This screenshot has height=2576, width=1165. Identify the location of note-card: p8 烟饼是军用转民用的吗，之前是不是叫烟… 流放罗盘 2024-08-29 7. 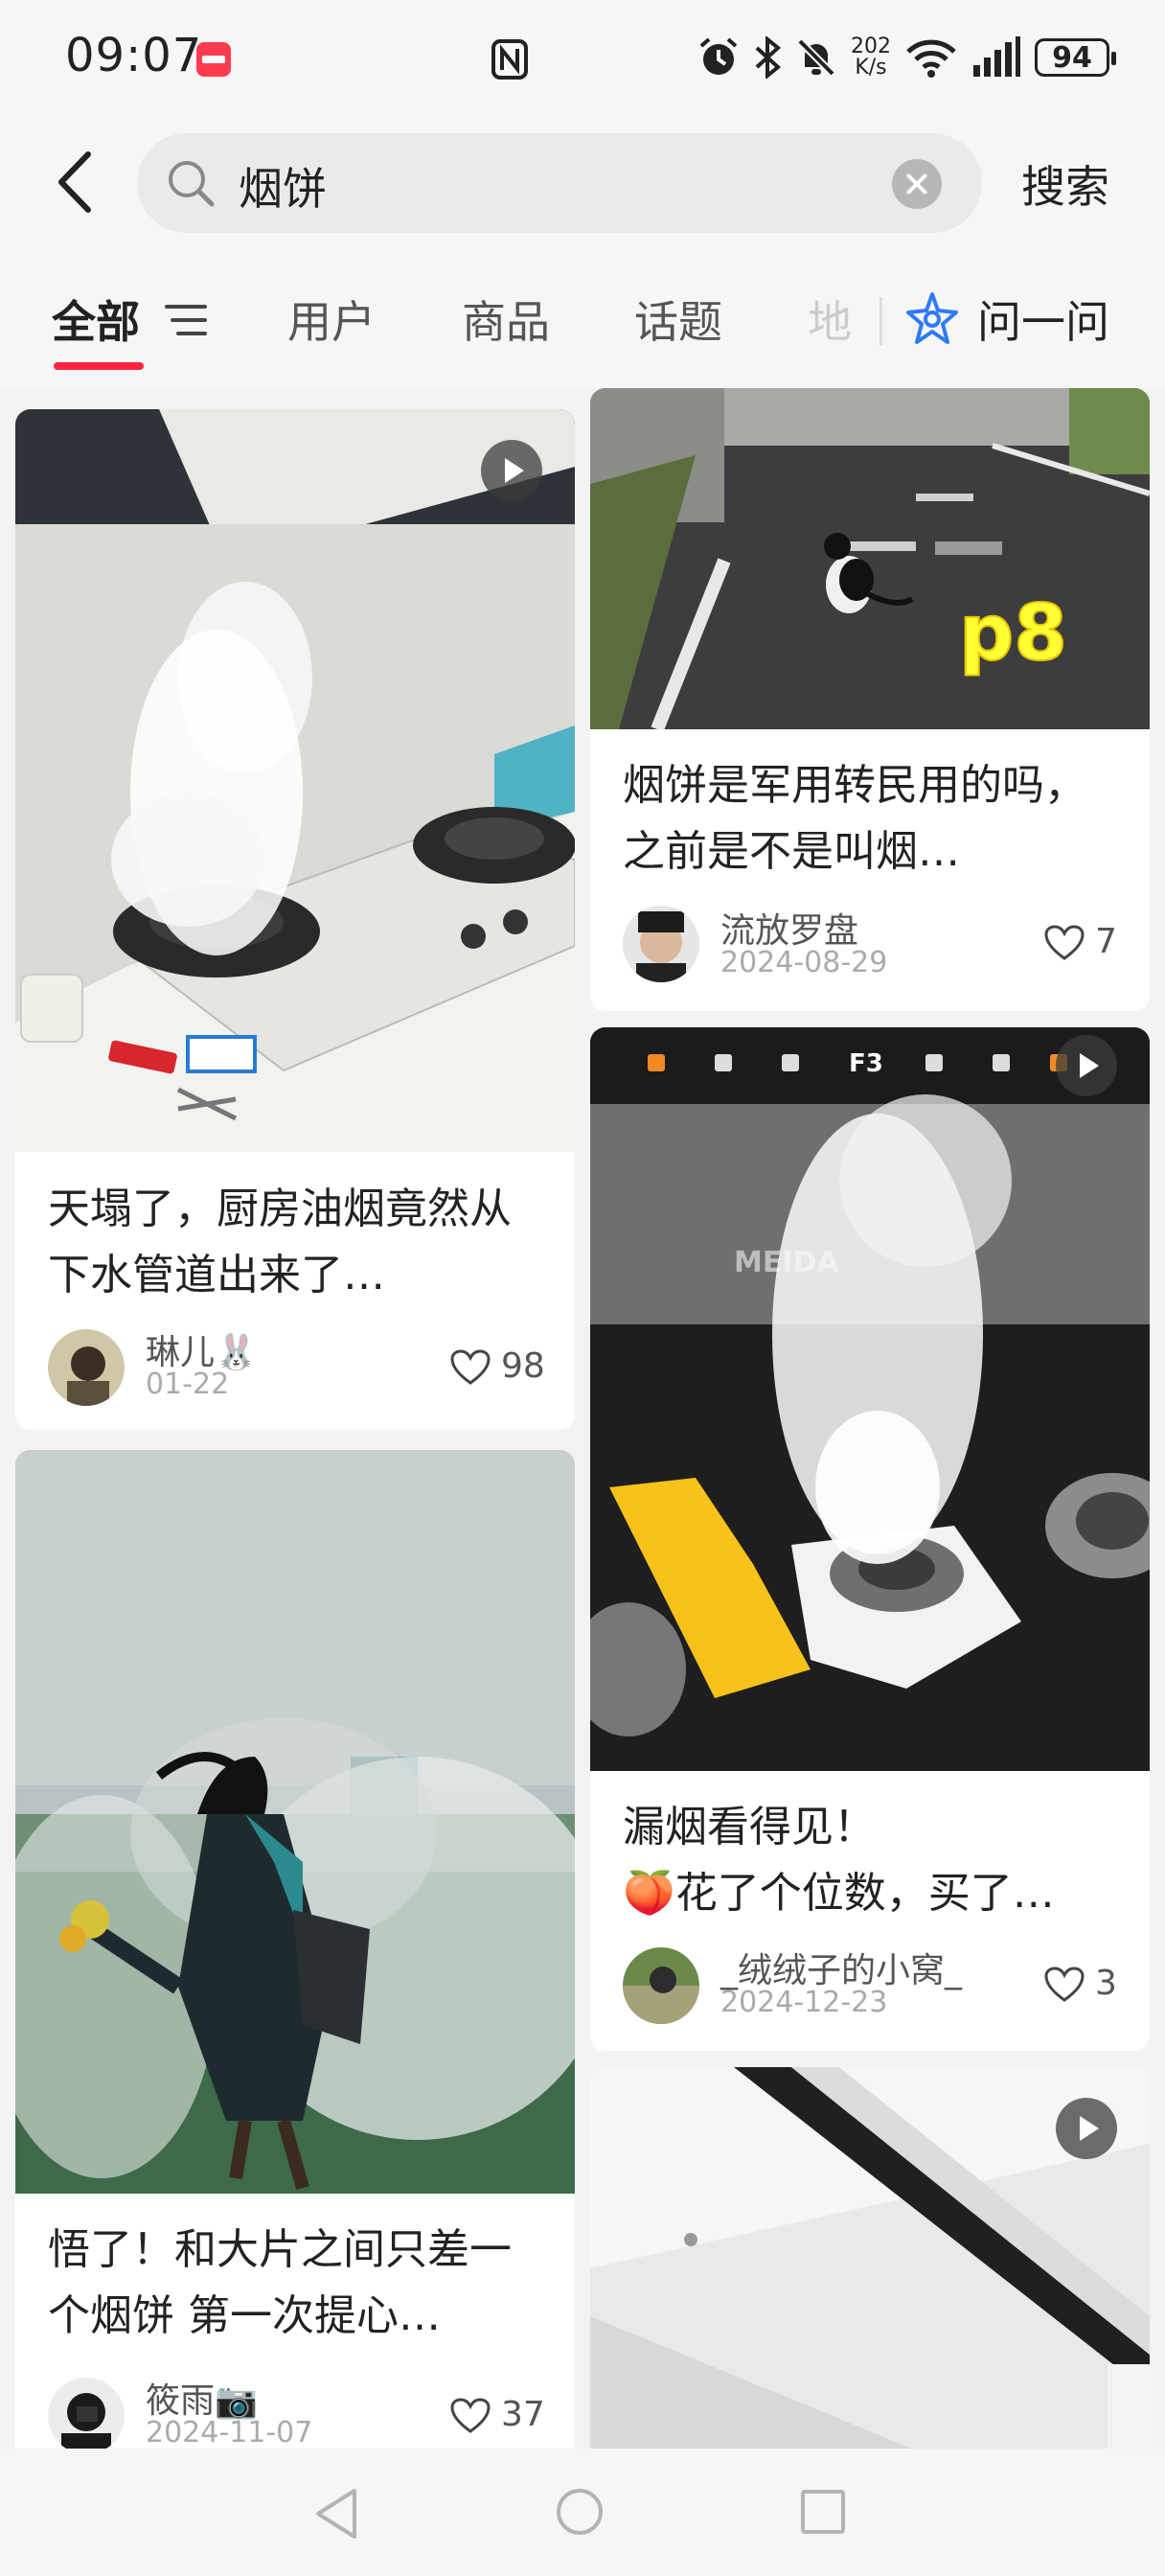
(870, 699).